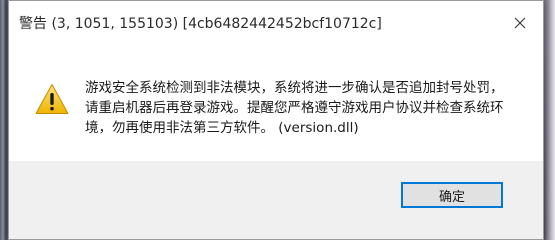 The width and height of the screenshot is (555, 240). I want to click on close-button, so click(520, 23).